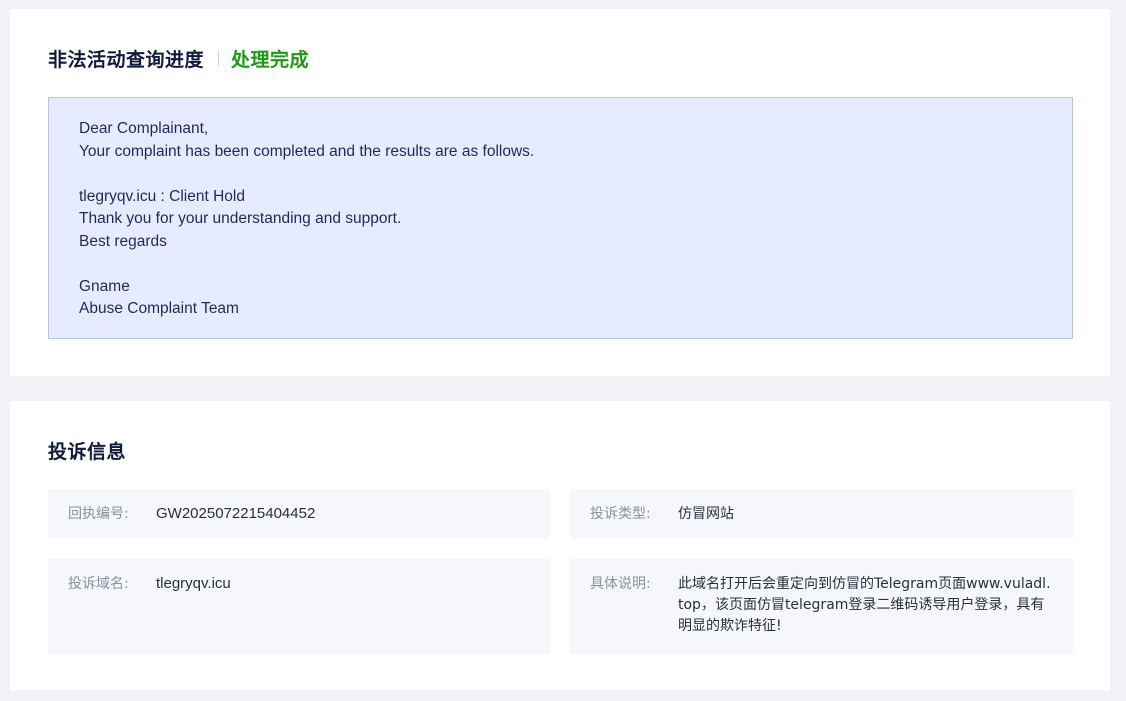  I want to click on description-label: 具体说明:, so click(620, 584).